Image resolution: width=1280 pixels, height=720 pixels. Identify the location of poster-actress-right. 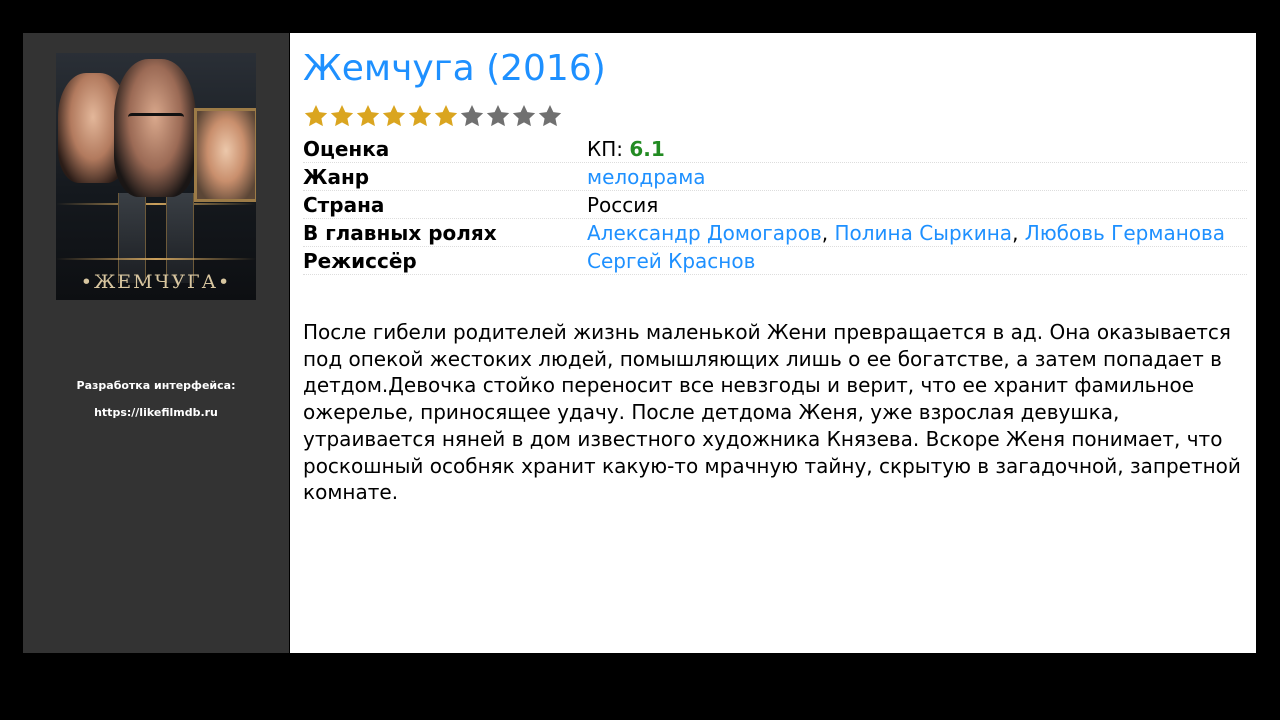
(225, 155).